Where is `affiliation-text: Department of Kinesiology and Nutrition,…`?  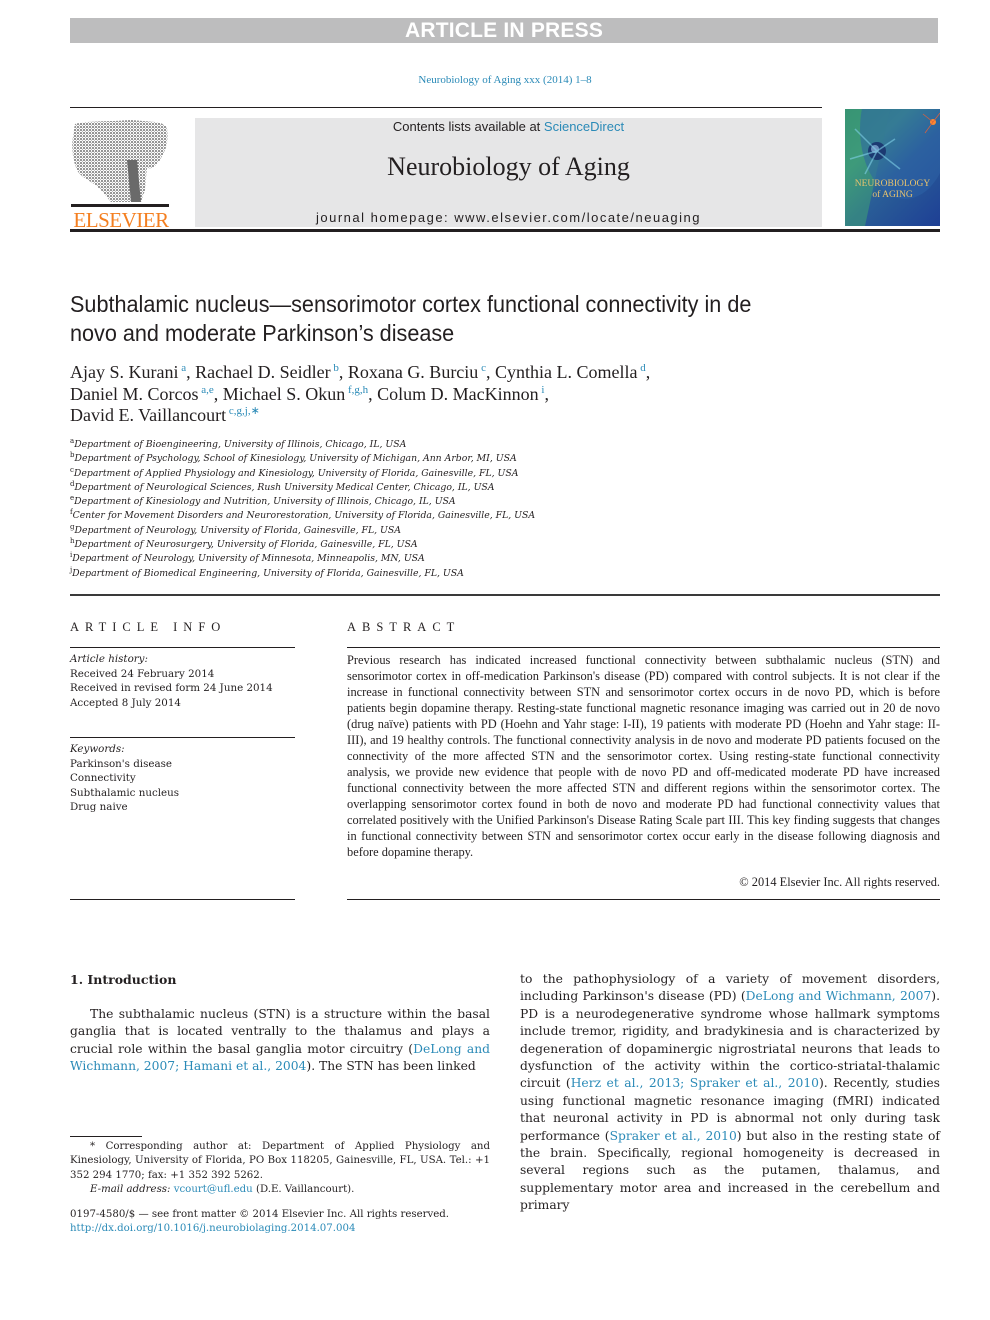 affiliation-text: Department of Kinesiology and Nutrition,… is located at coordinates (265, 502).